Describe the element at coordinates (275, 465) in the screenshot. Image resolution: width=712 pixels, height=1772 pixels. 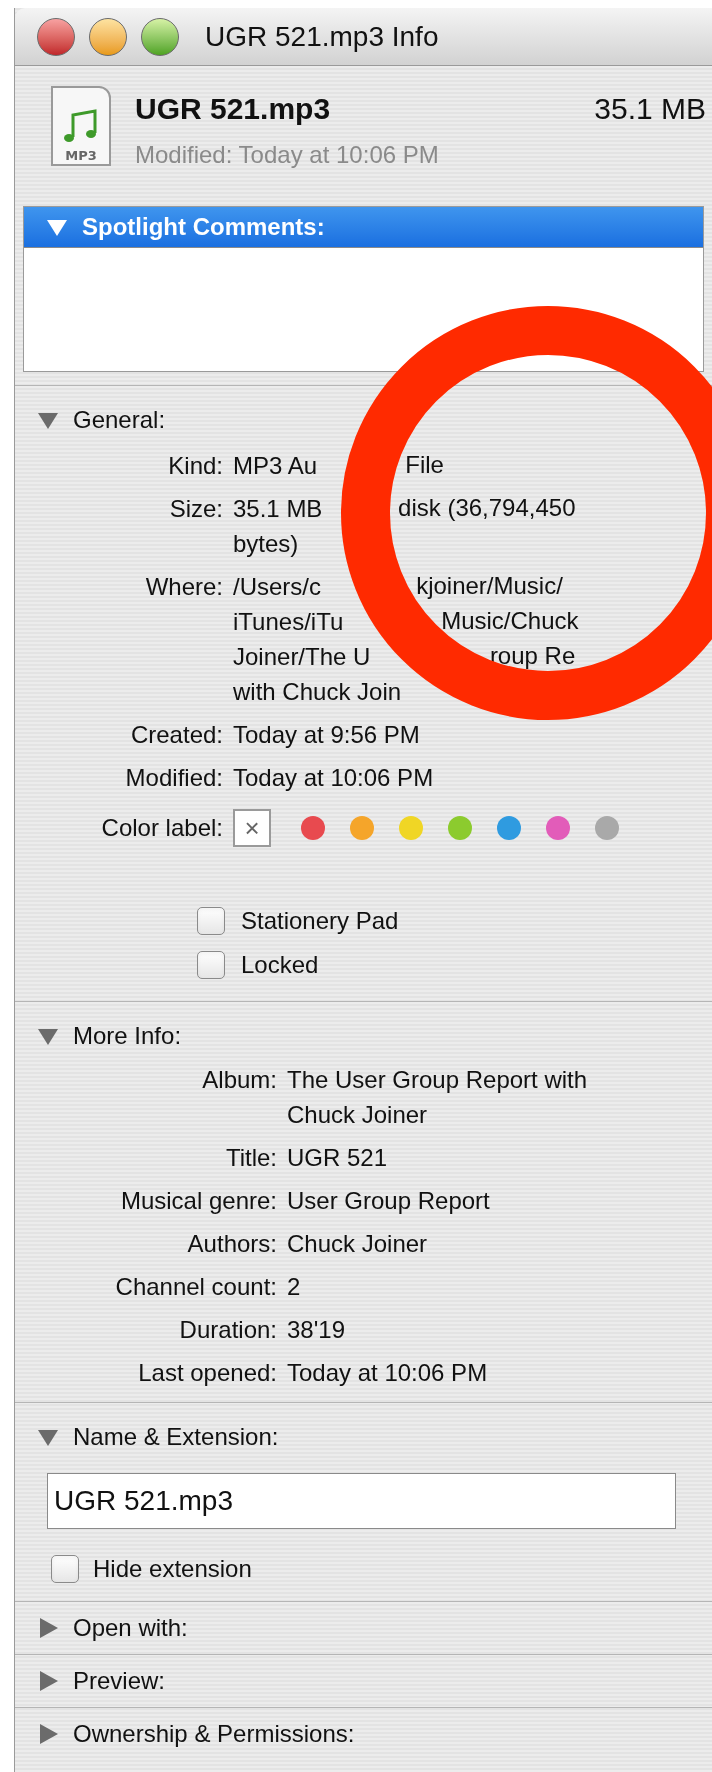
I see `field-value: MP3 Au` at that location.